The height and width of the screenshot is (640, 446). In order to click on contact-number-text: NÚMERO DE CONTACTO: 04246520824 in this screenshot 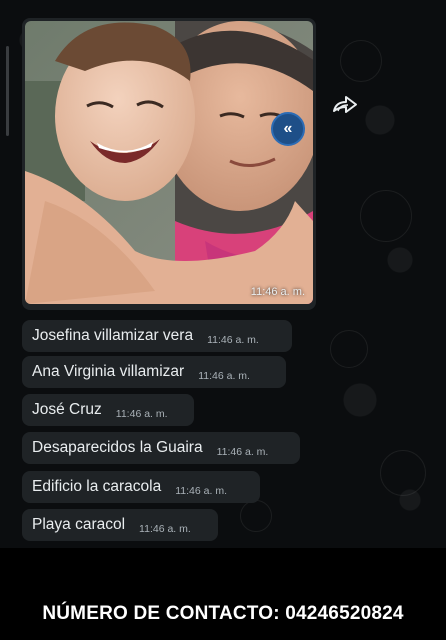, I will do `click(223, 613)`.